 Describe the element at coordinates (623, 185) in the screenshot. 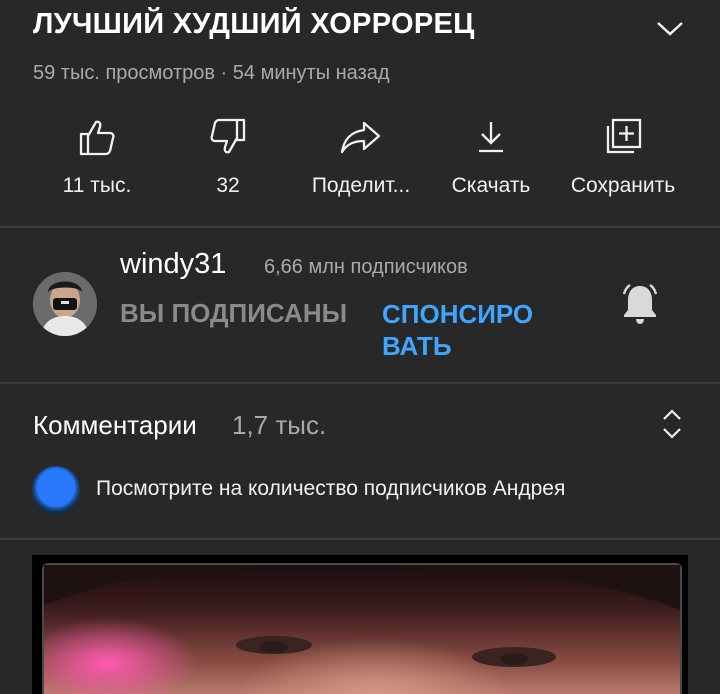

I see `save-label: Сохранить` at that location.